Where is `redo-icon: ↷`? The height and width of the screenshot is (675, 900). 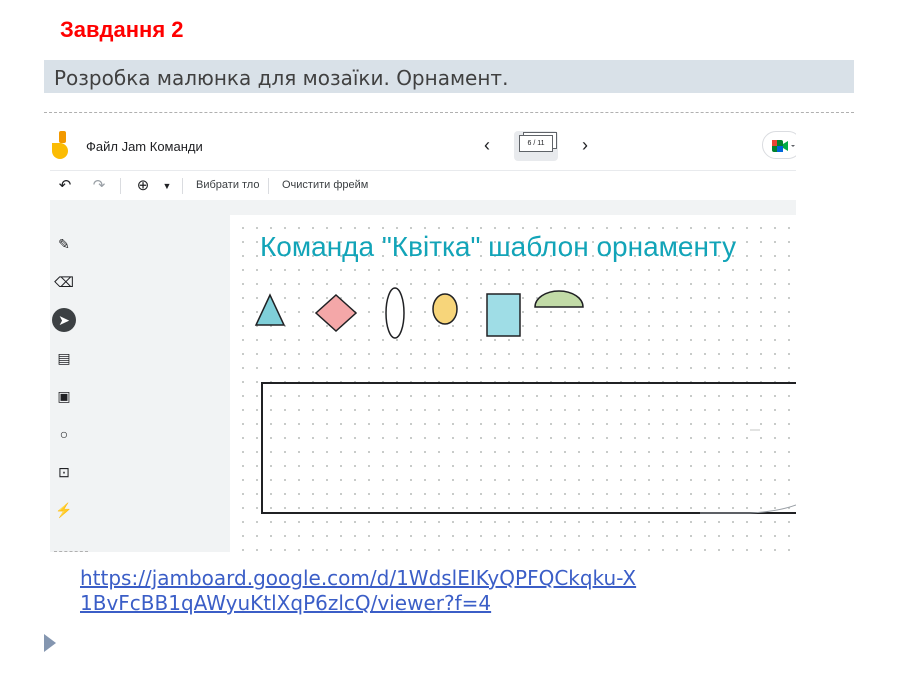
redo-icon: ↷ is located at coordinates (99, 186).